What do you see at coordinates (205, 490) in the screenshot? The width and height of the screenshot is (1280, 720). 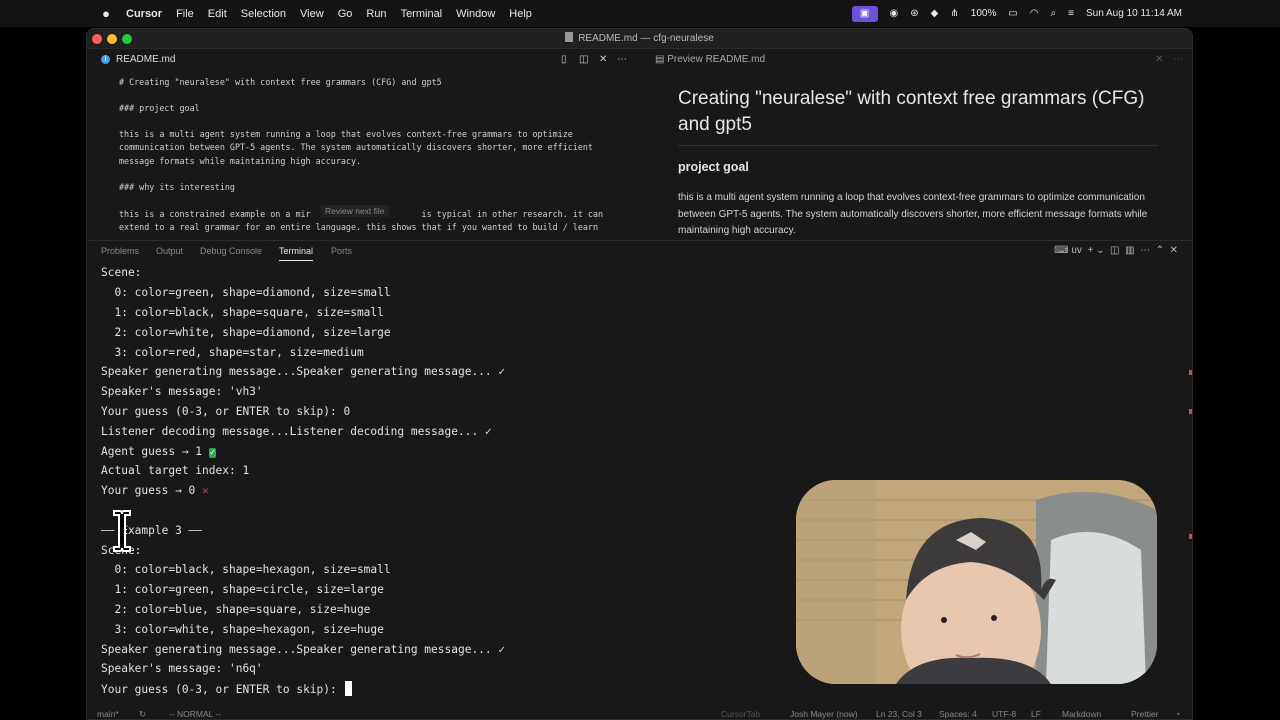 I see `cross-icon: ✕` at bounding box center [205, 490].